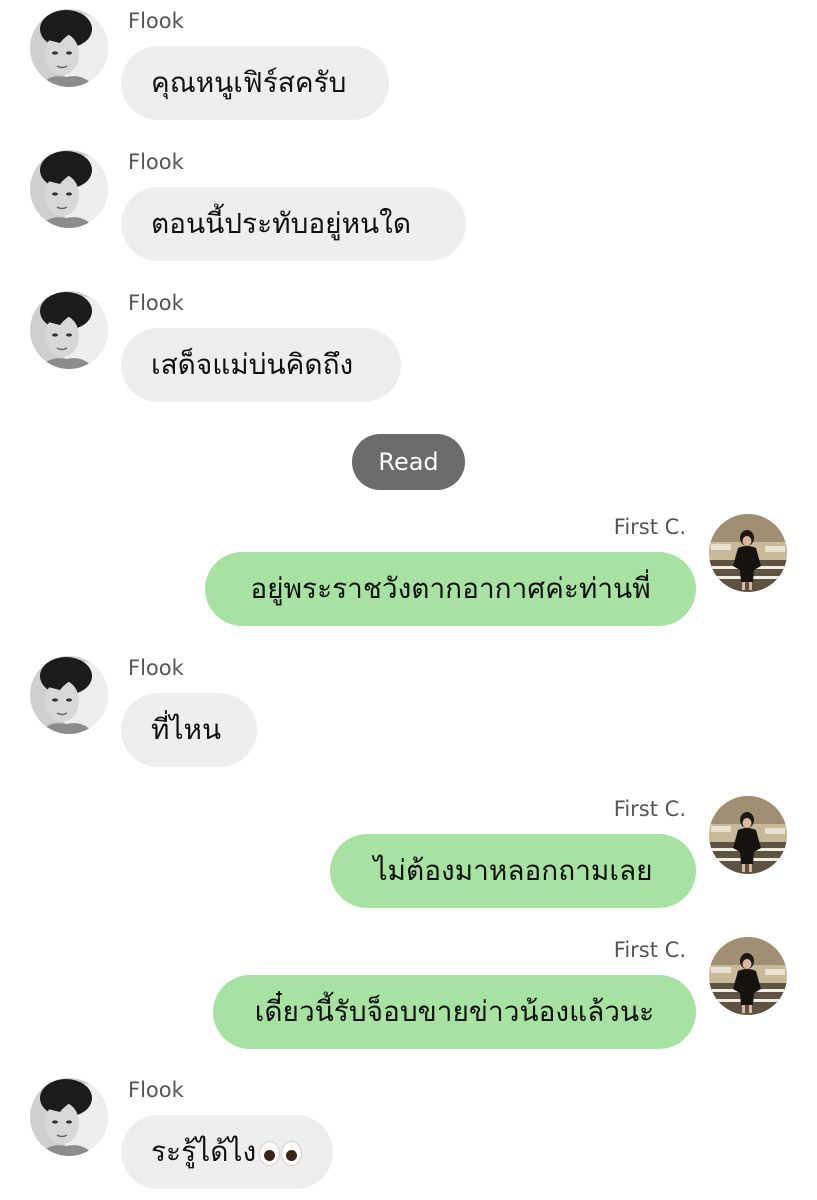 Image resolution: width=817 pixels, height=1200 pixels. I want to click on message-text: ตอนนี้ประทับอยู่หนใด, so click(281, 223).